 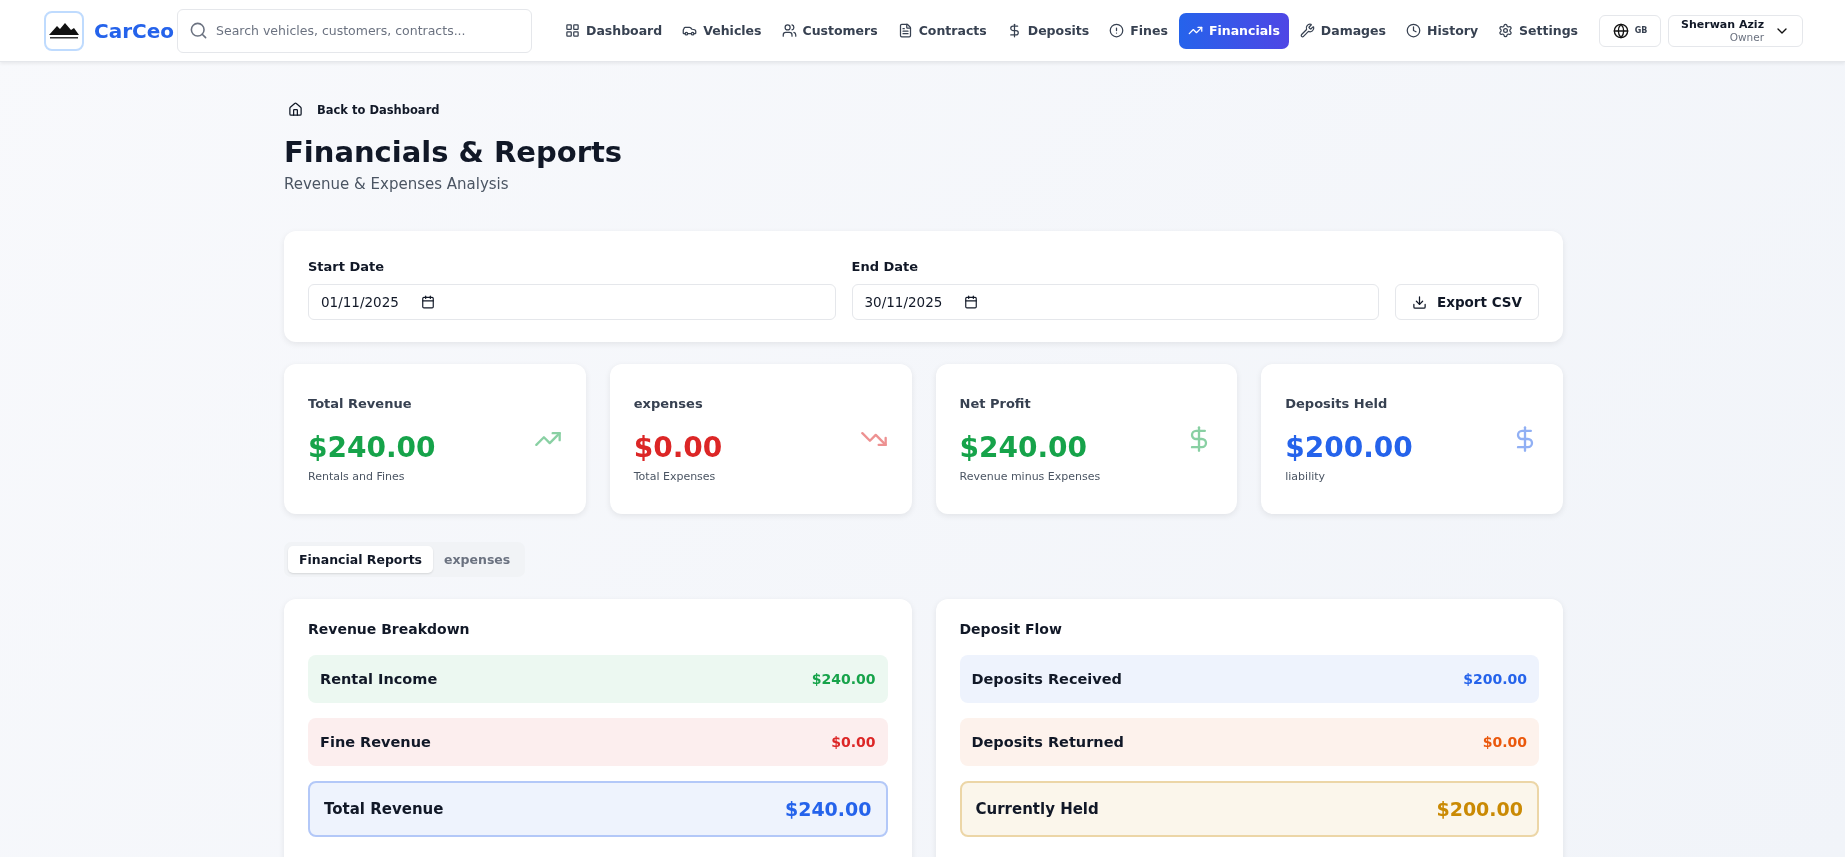 What do you see at coordinates (572, 30) in the screenshot?
I see `grid-icon` at bounding box center [572, 30].